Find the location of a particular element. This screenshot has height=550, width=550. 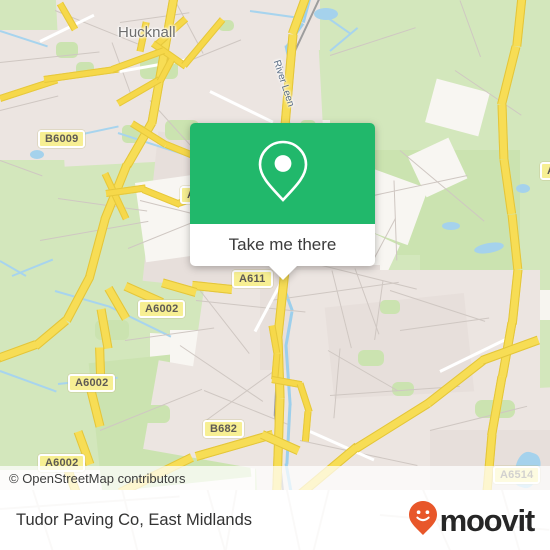

road-shield-b682: B682 is located at coordinates (224, 429).